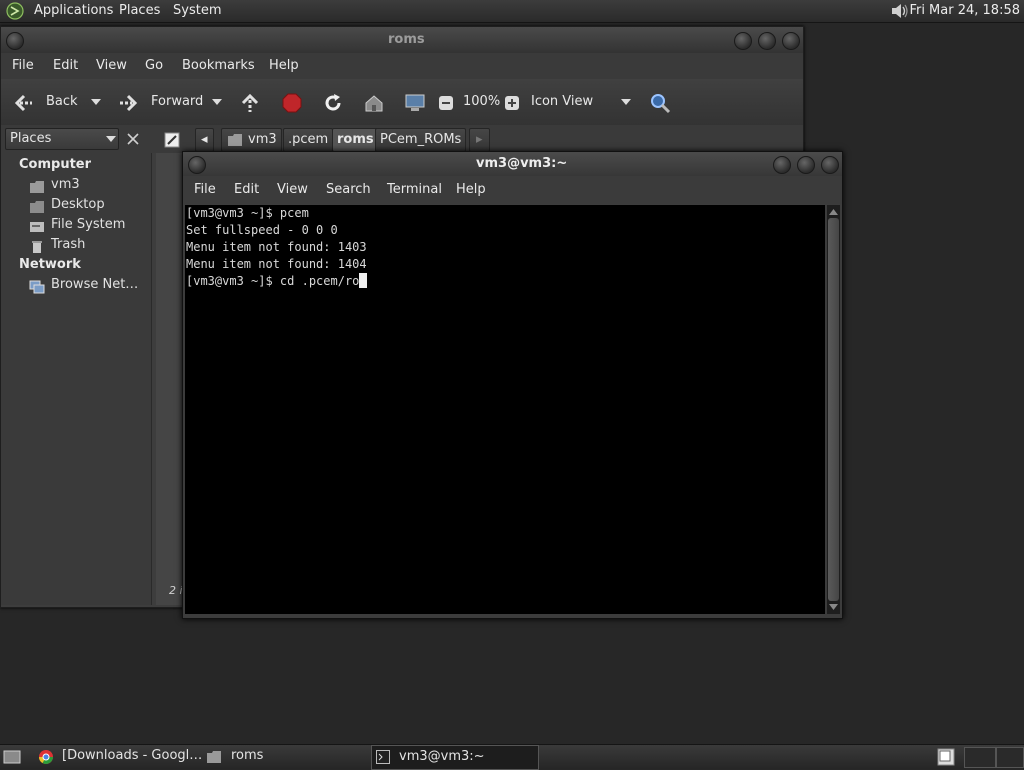 The height and width of the screenshot is (770, 1024). What do you see at coordinates (512, 103) in the screenshot?
I see `zoom-in-icon` at bounding box center [512, 103].